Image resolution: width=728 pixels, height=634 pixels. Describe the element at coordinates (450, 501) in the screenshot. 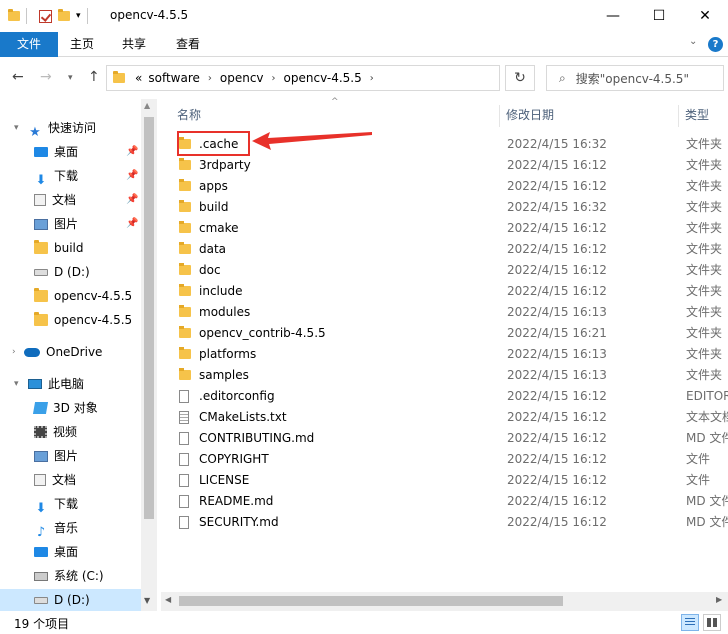

I see `file-row: README.md 2022/4/15 16:12 MD 文件` at that location.